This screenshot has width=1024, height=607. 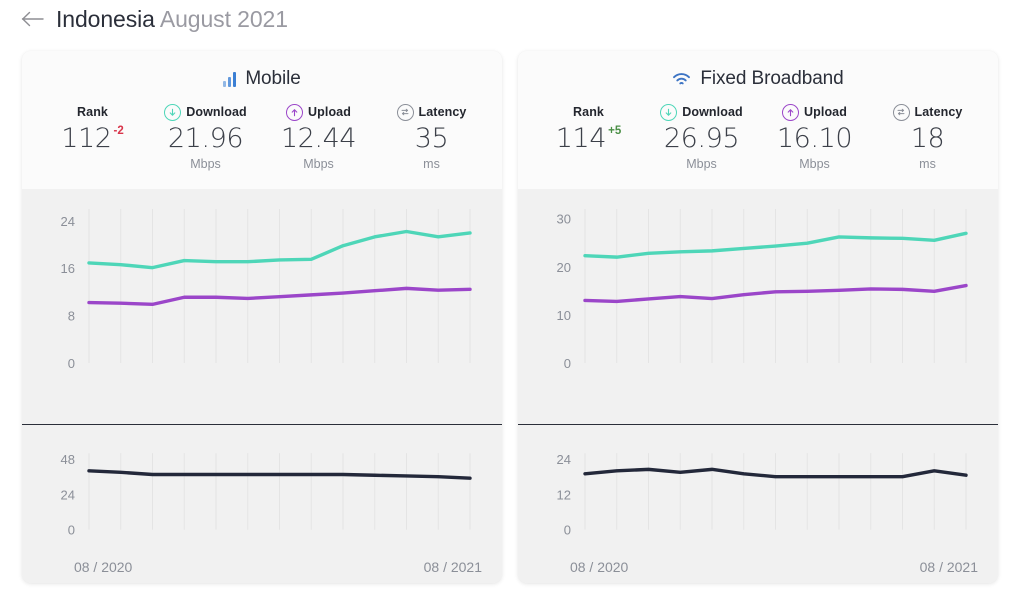 I want to click on card-mobile-title-row: Mobile, so click(x=262, y=79).